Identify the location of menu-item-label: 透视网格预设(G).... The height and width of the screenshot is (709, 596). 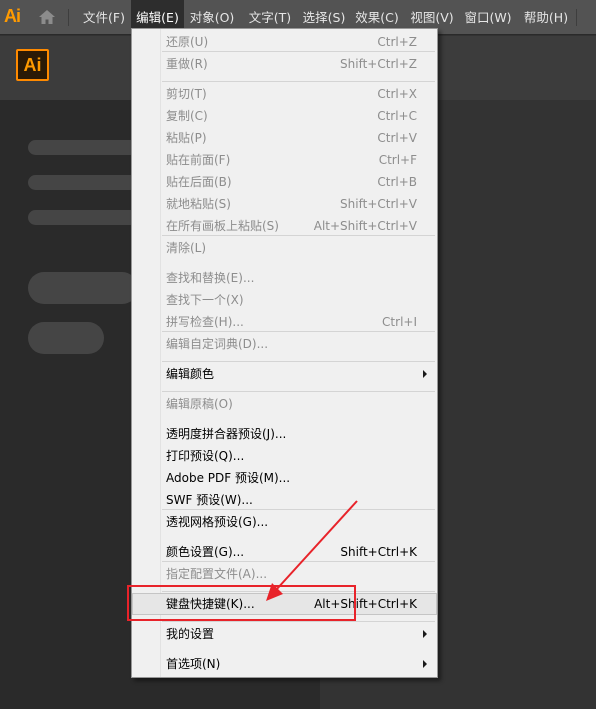
(217, 522).